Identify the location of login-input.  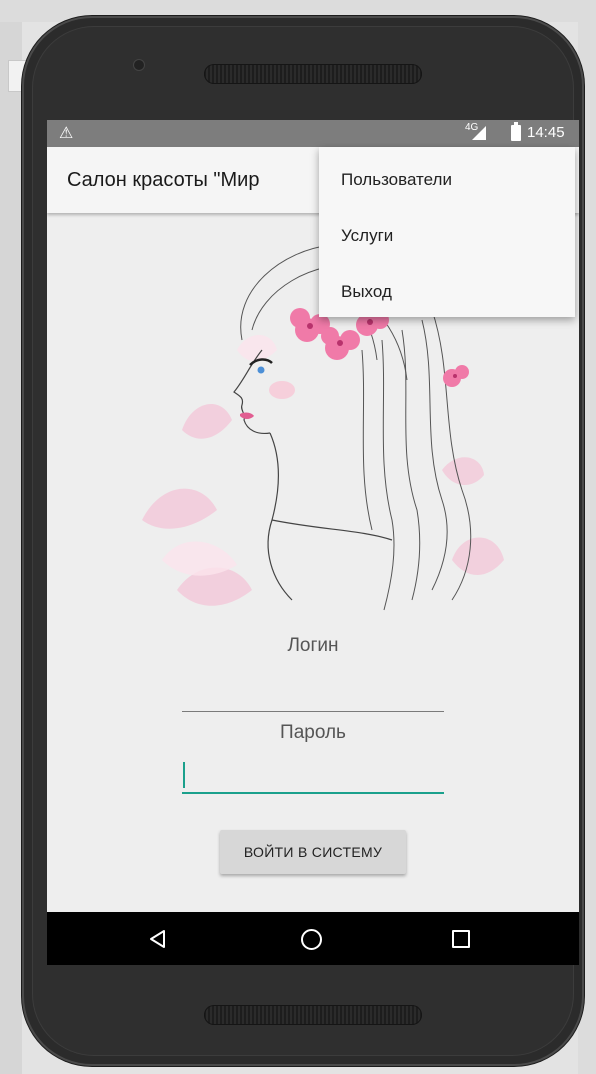
(313, 711).